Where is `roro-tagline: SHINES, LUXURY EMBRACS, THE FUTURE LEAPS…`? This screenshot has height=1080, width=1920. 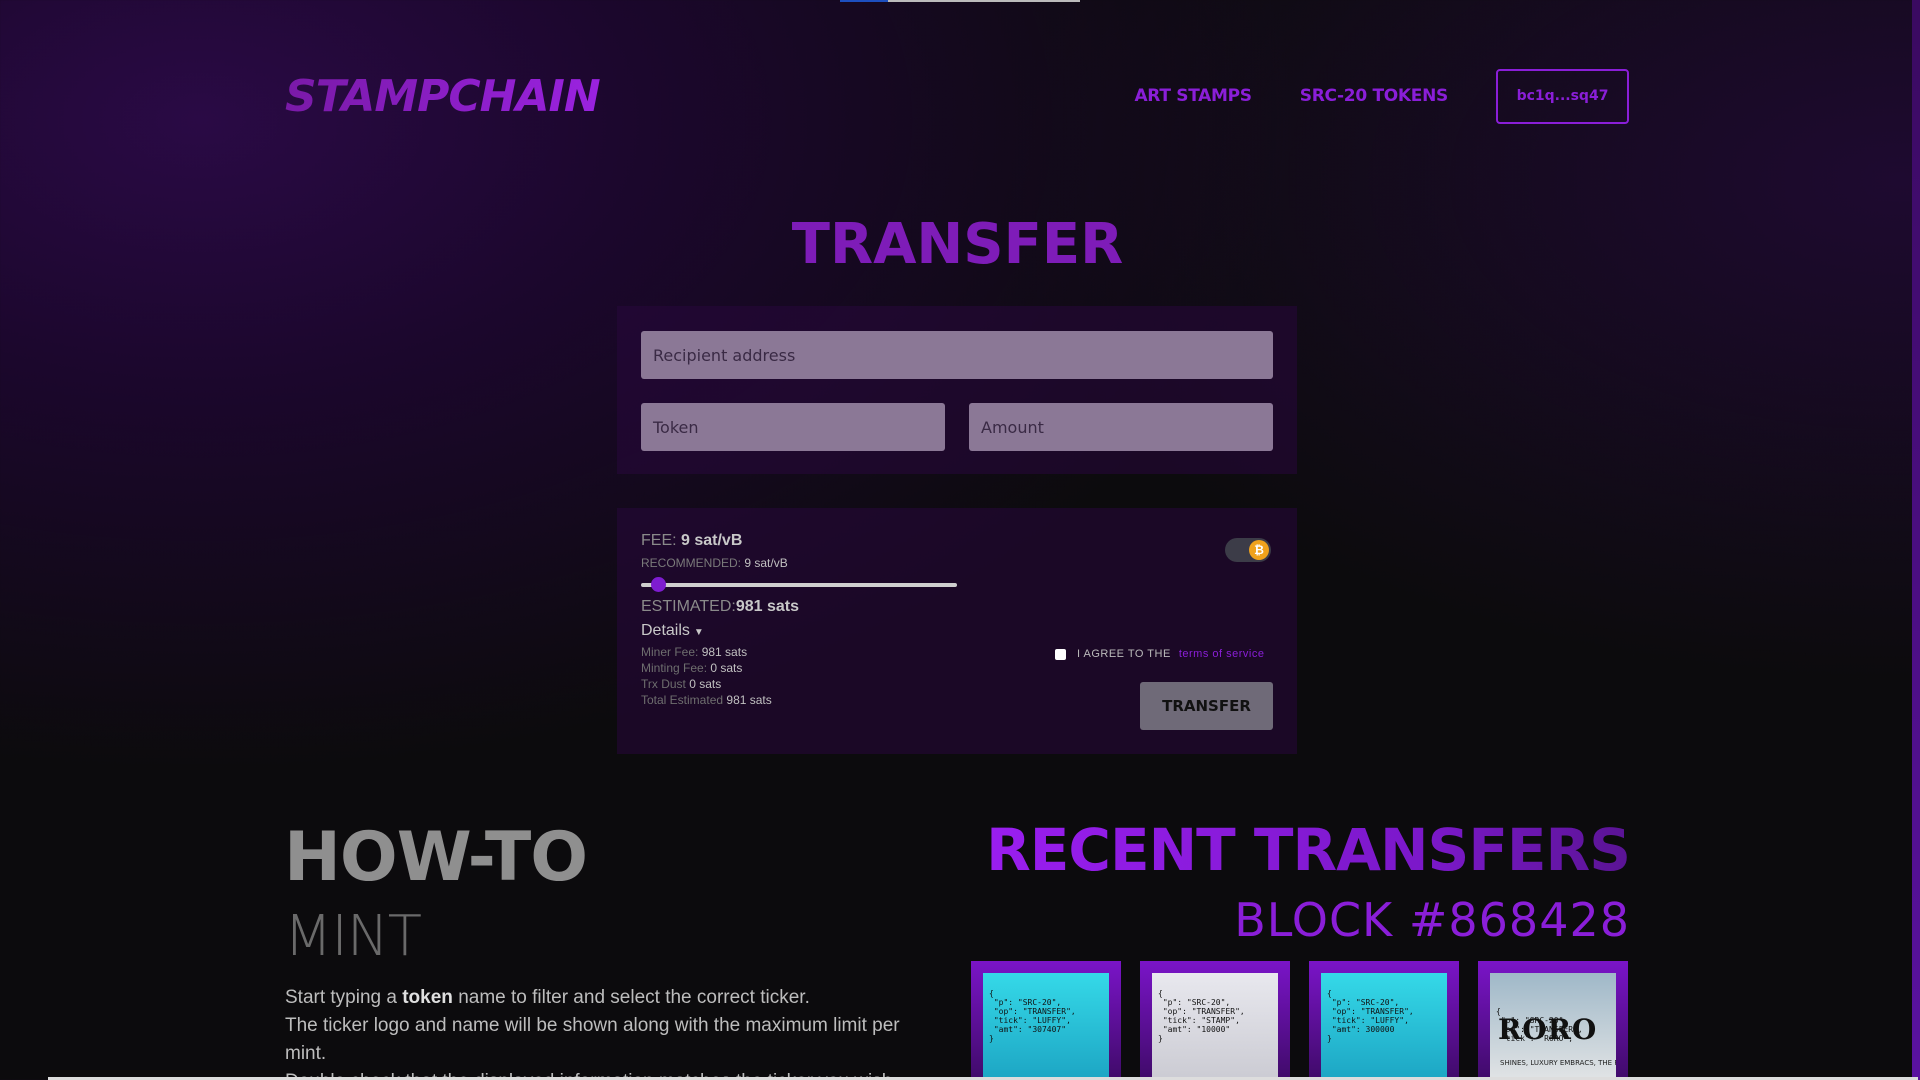
roro-tagline: SHINES, LUXURY EMBRACS, THE FUTURE LEAPS… is located at coordinates (1558, 1063).